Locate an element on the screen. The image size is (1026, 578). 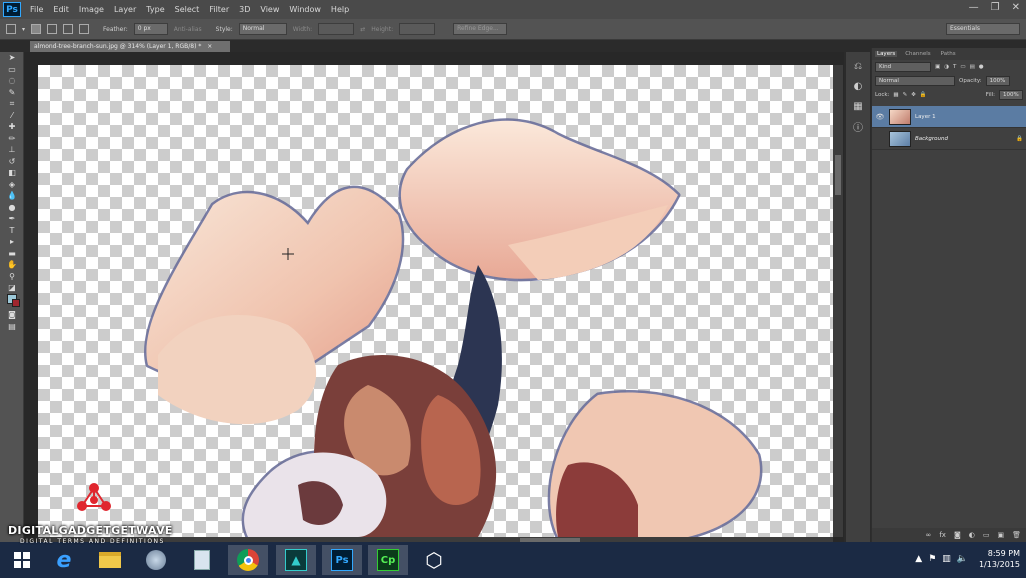
type-tool-icon: T is located at coordinates (12, 231).